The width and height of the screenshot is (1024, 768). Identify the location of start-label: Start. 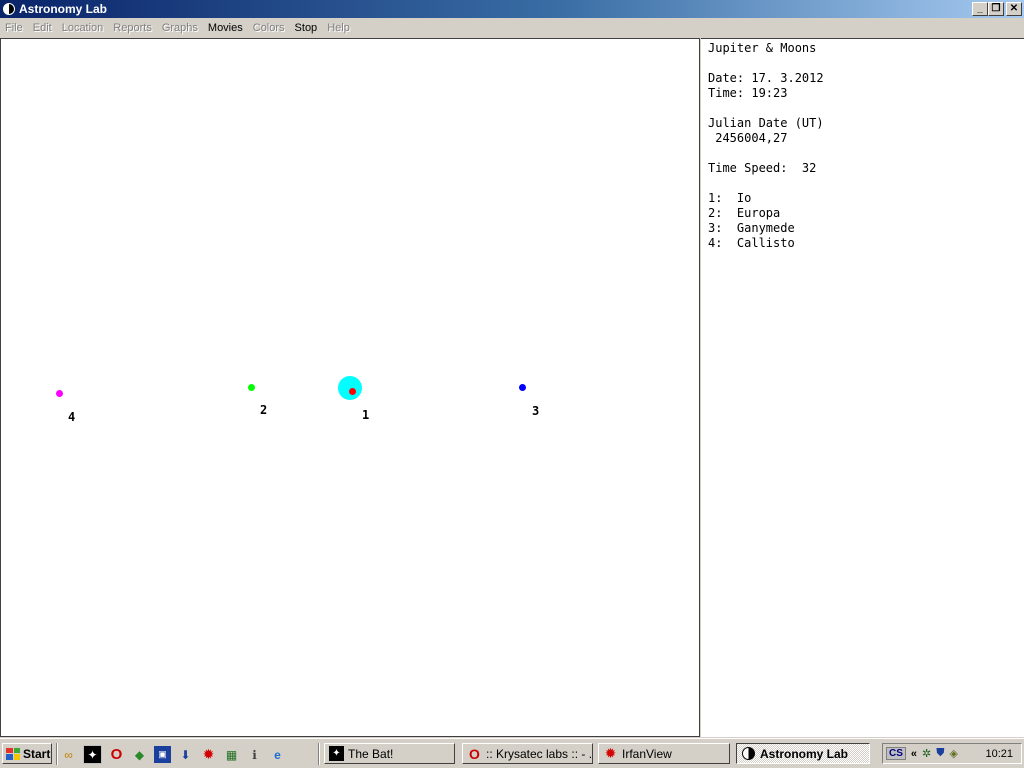
(37, 753).